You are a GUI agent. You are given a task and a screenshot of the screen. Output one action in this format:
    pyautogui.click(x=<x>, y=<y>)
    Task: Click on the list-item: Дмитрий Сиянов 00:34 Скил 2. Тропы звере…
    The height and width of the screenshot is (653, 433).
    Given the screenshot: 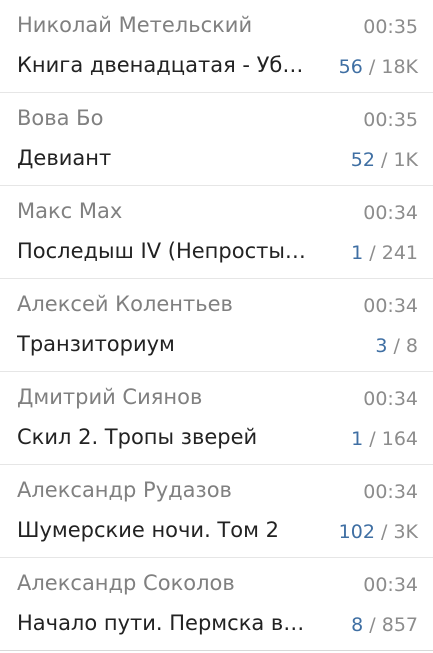 What is the action you would take?
    pyautogui.click(x=216, y=418)
    